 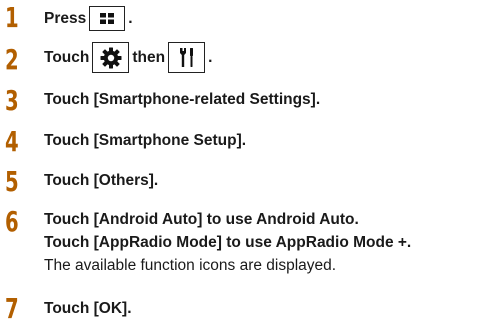 What do you see at coordinates (12, 141) in the screenshot?
I see `step-number: 4` at bounding box center [12, 141].